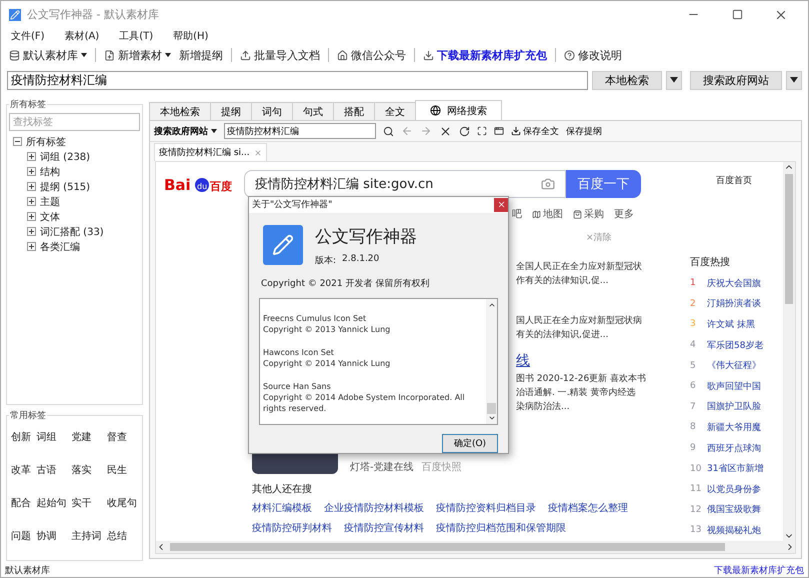 Image resolution: width=809 pixels, height=578 pixels. Describe the element at coordinates (588, 508) in the screenshot. I see `related-link: 疫情档案怎么整理` at that location.